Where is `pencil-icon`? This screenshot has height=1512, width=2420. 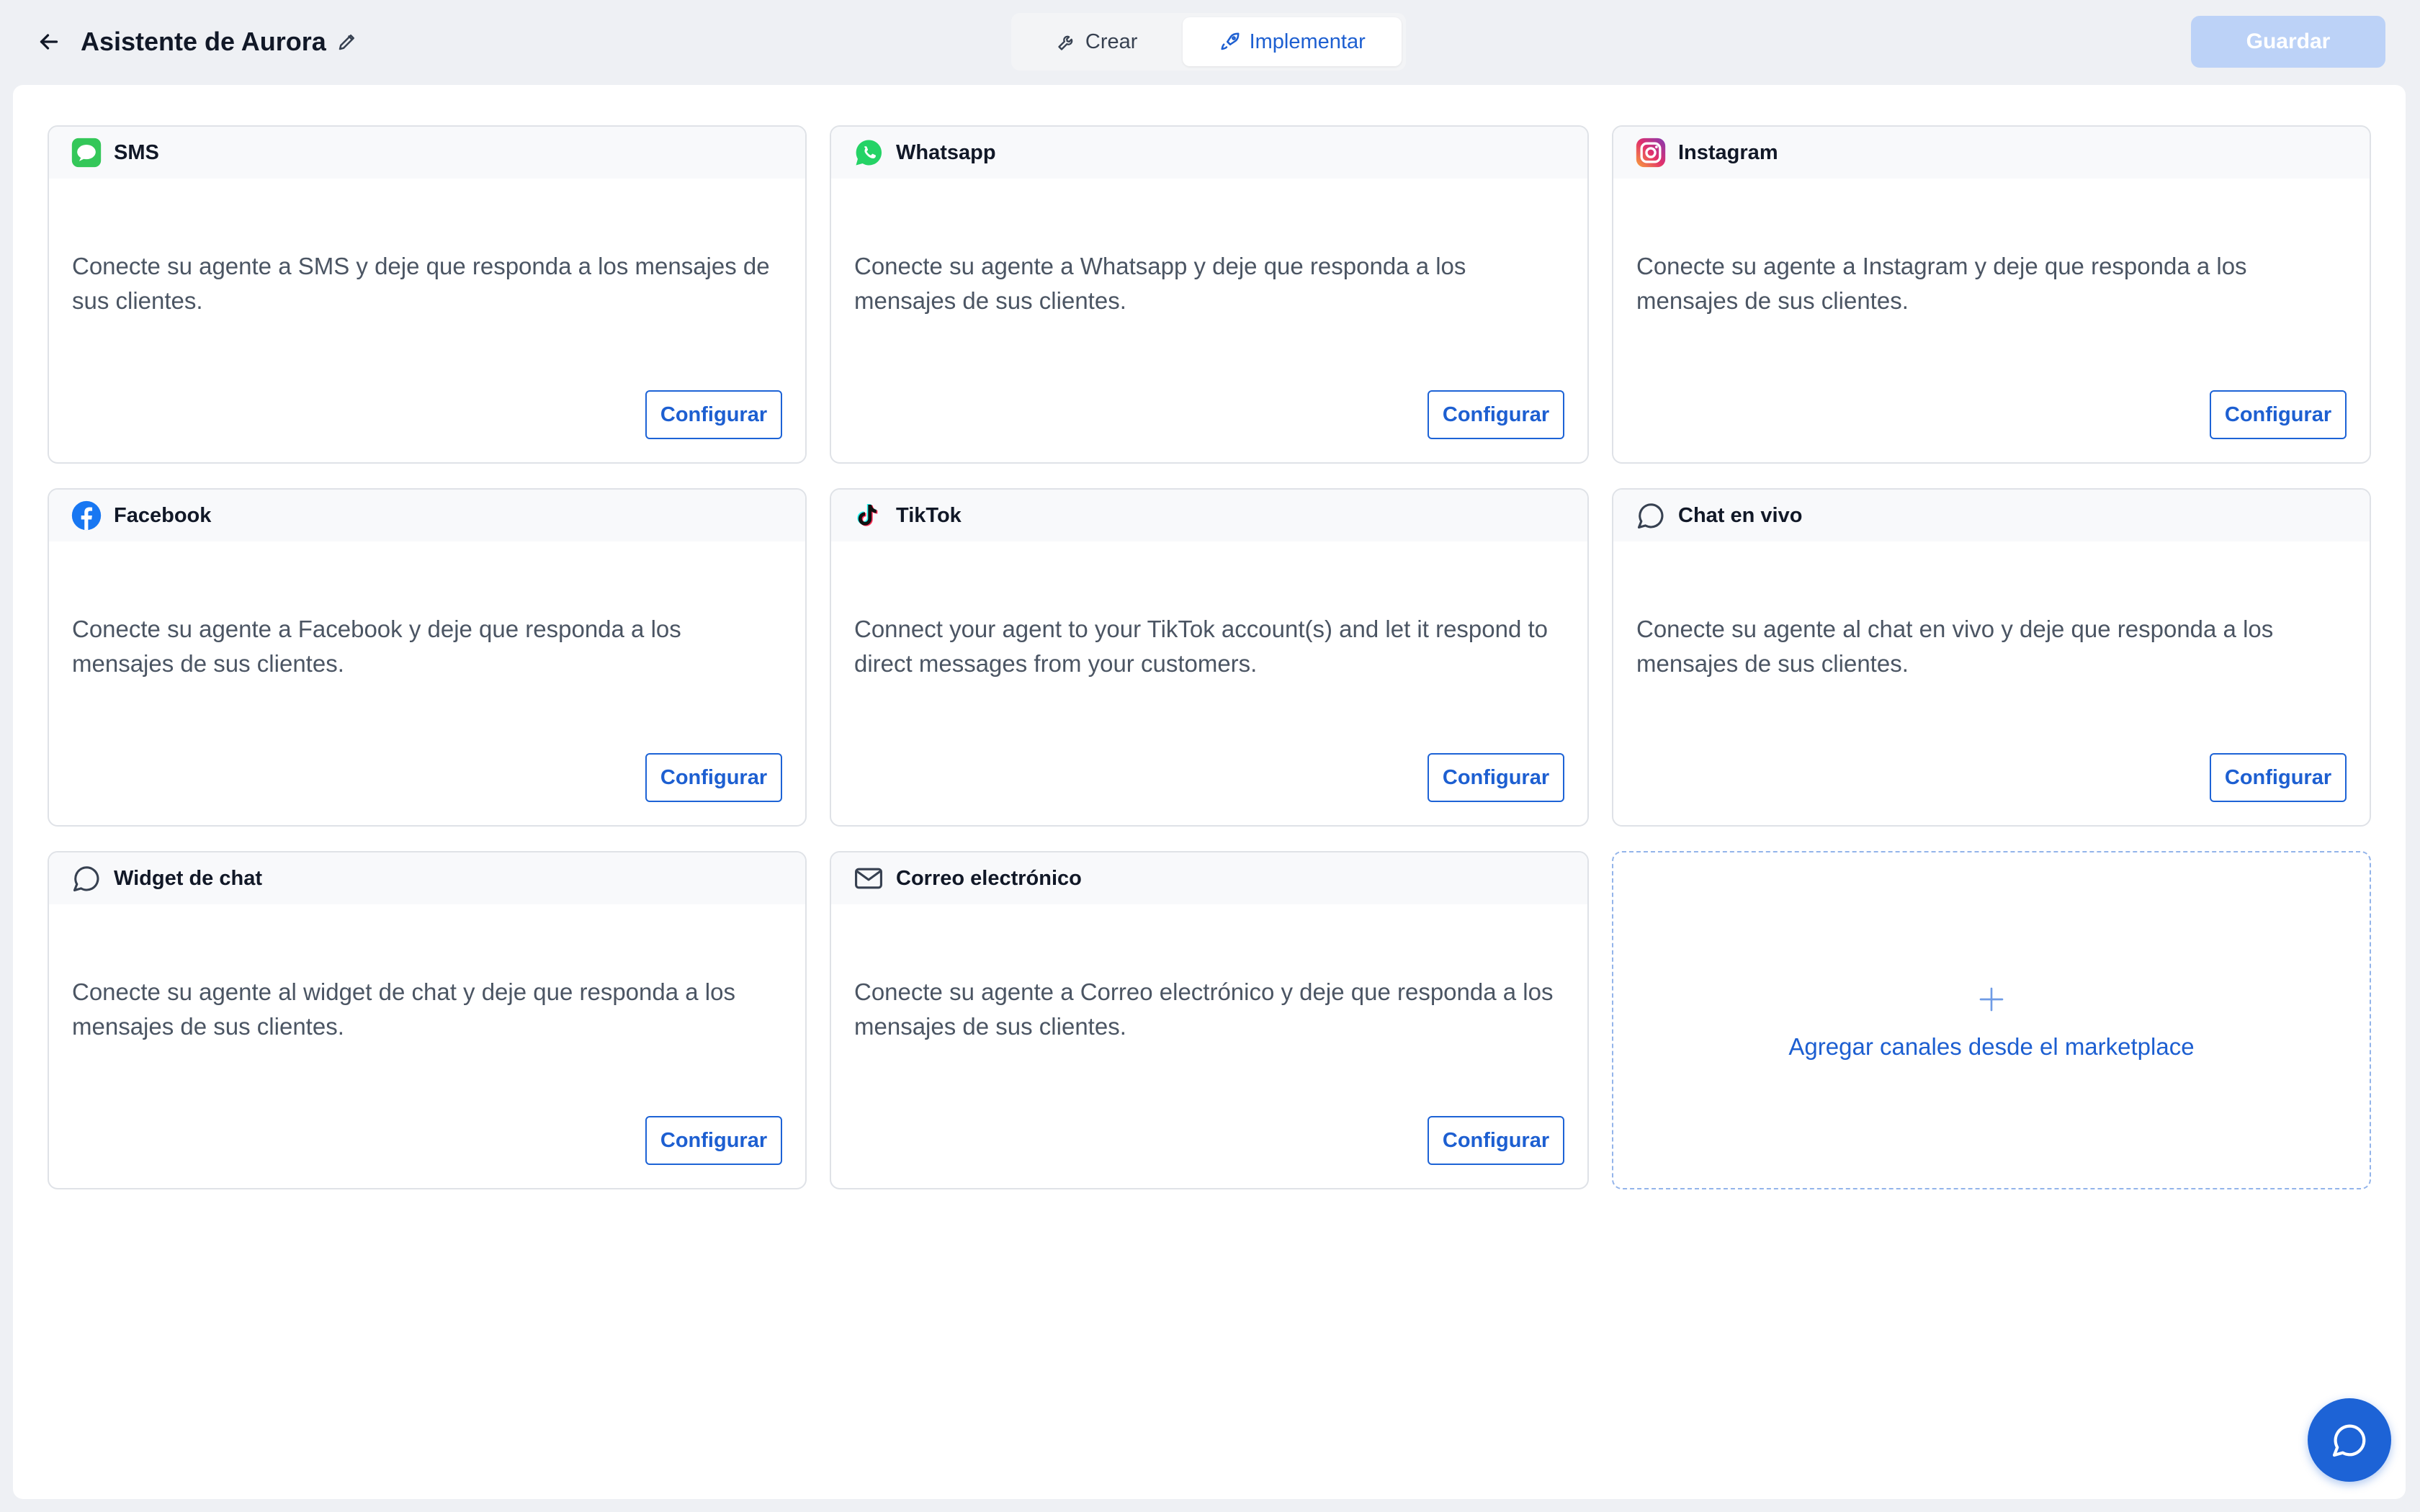
pencil-icon is located at coordinates (346, 42).